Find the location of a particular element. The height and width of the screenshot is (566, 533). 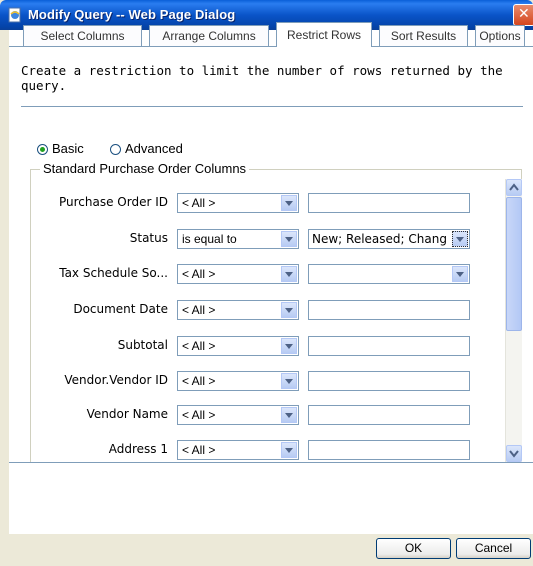

tab-strip-border is located at coordinates (271, 46).